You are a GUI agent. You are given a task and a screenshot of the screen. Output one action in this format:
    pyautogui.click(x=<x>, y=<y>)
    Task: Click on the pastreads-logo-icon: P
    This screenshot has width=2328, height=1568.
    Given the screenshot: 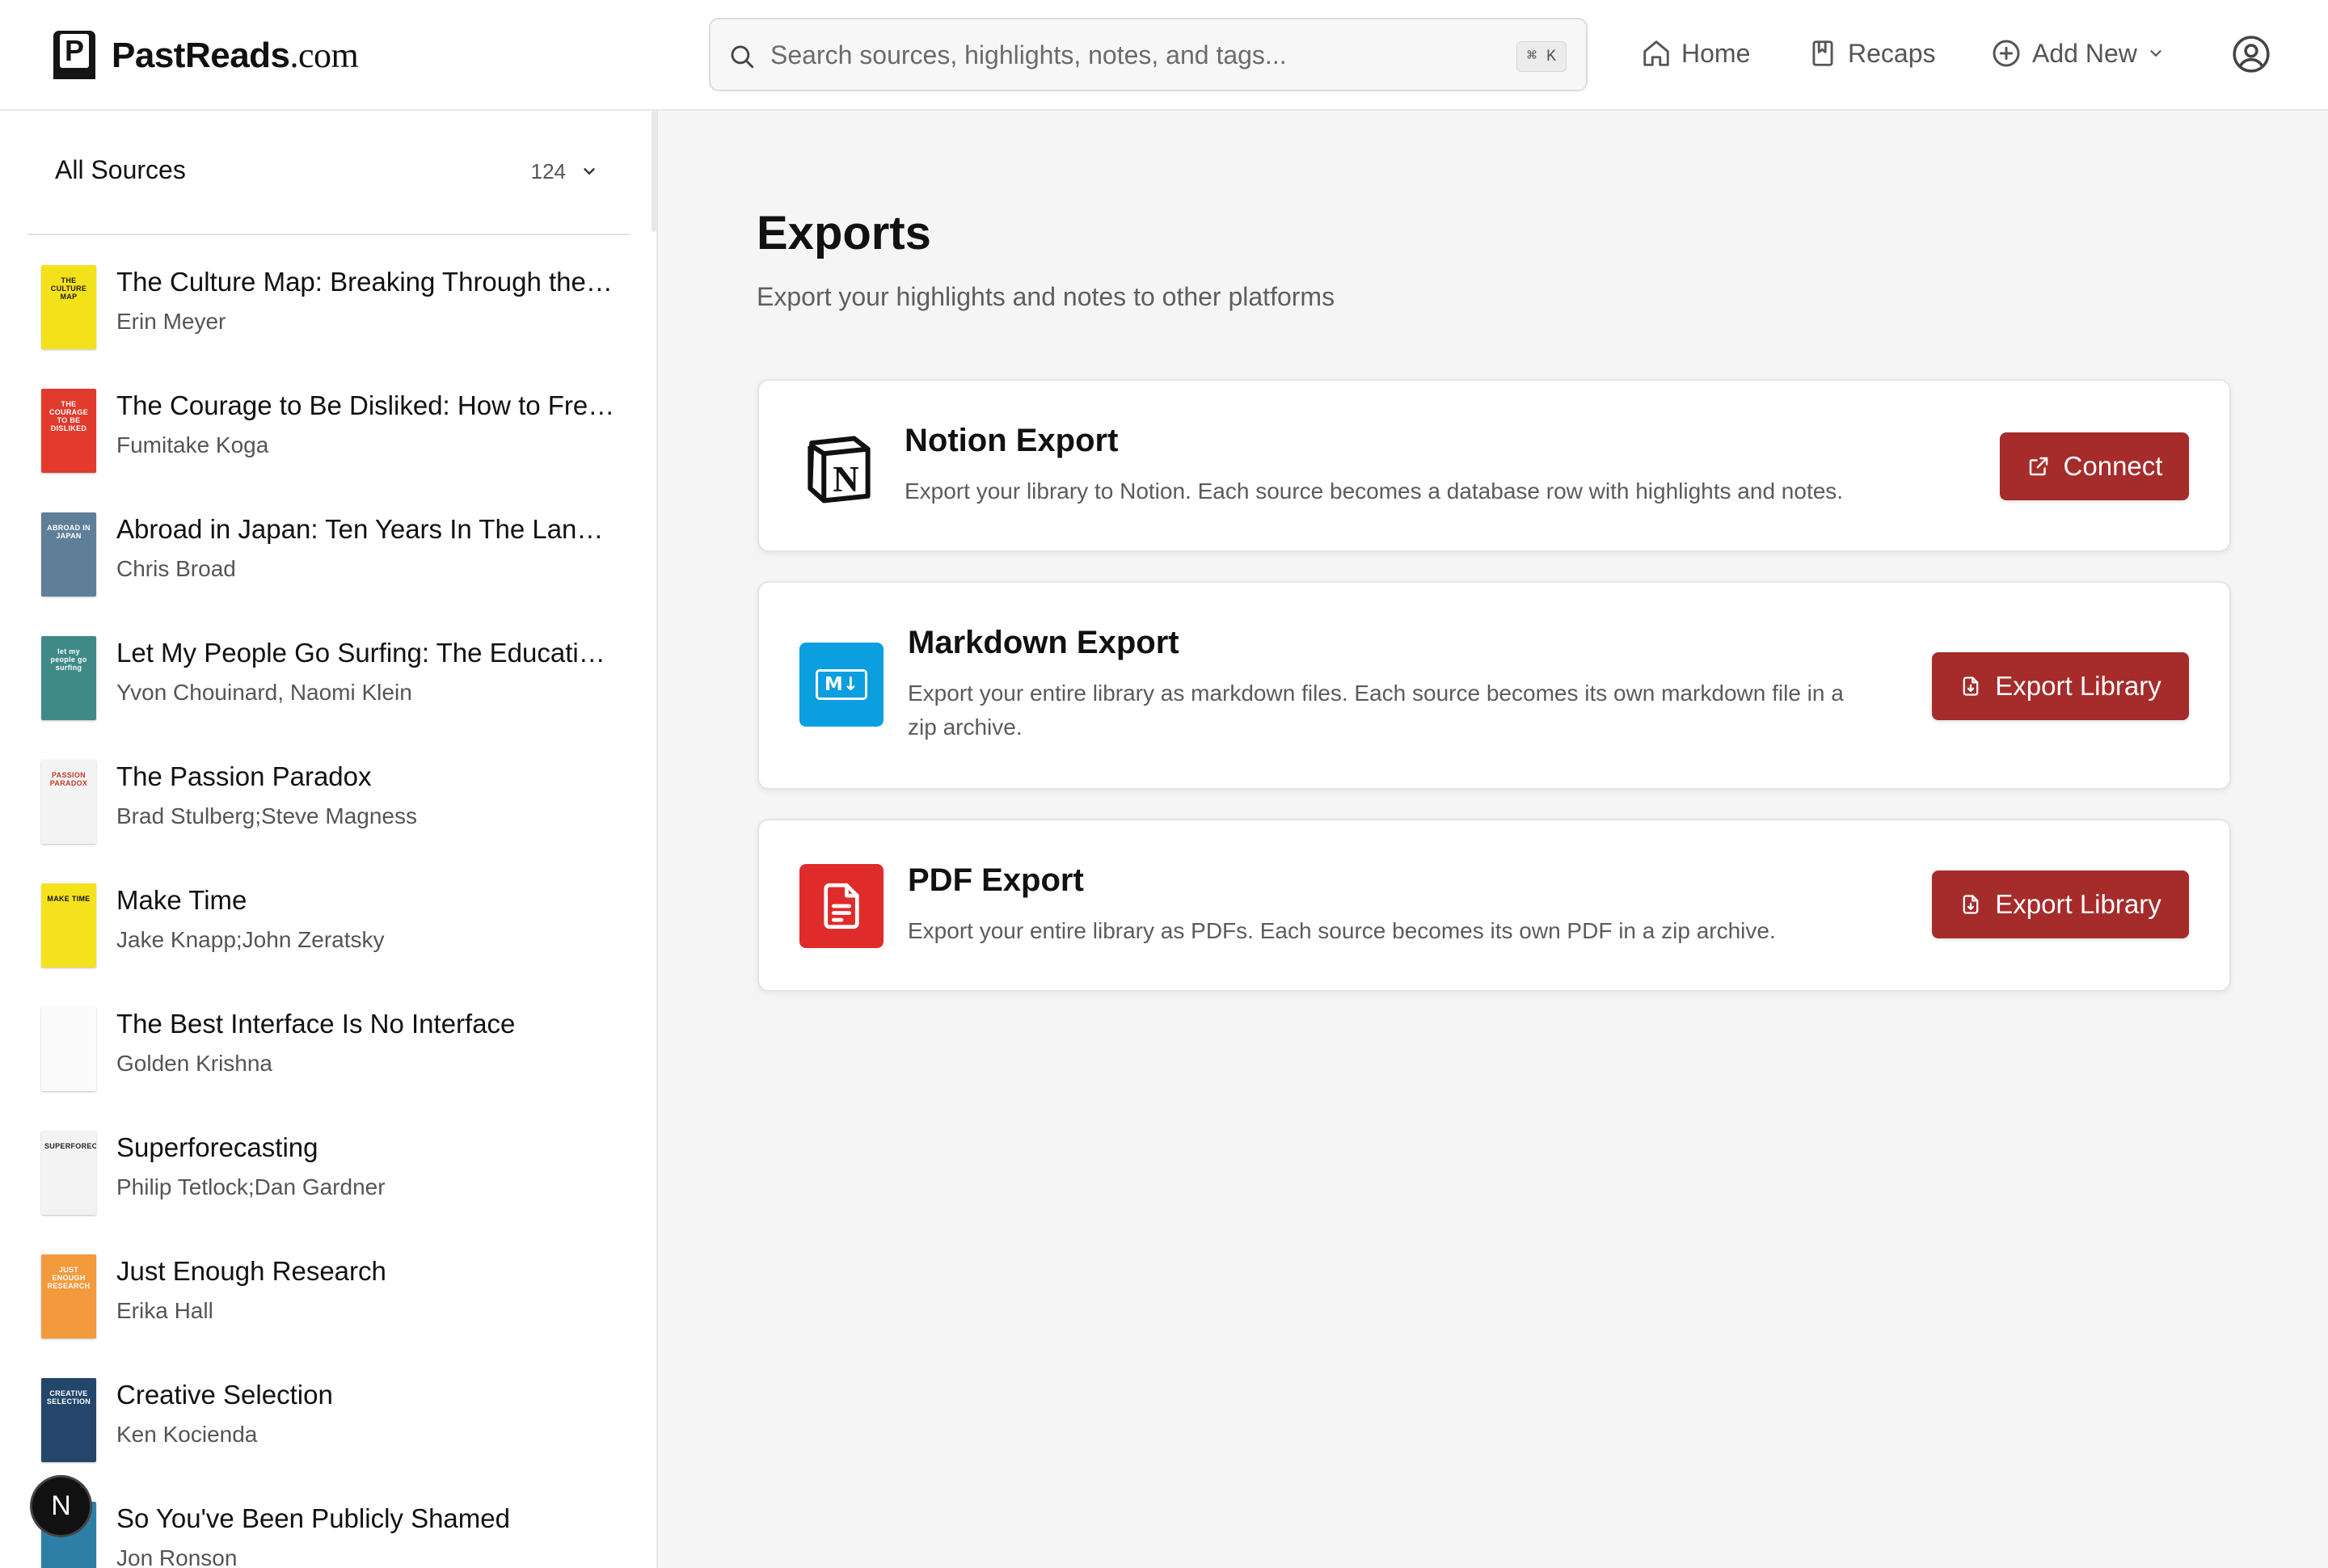 What is the action you would take?
    pyautogui.click(x=74, y=55)
    